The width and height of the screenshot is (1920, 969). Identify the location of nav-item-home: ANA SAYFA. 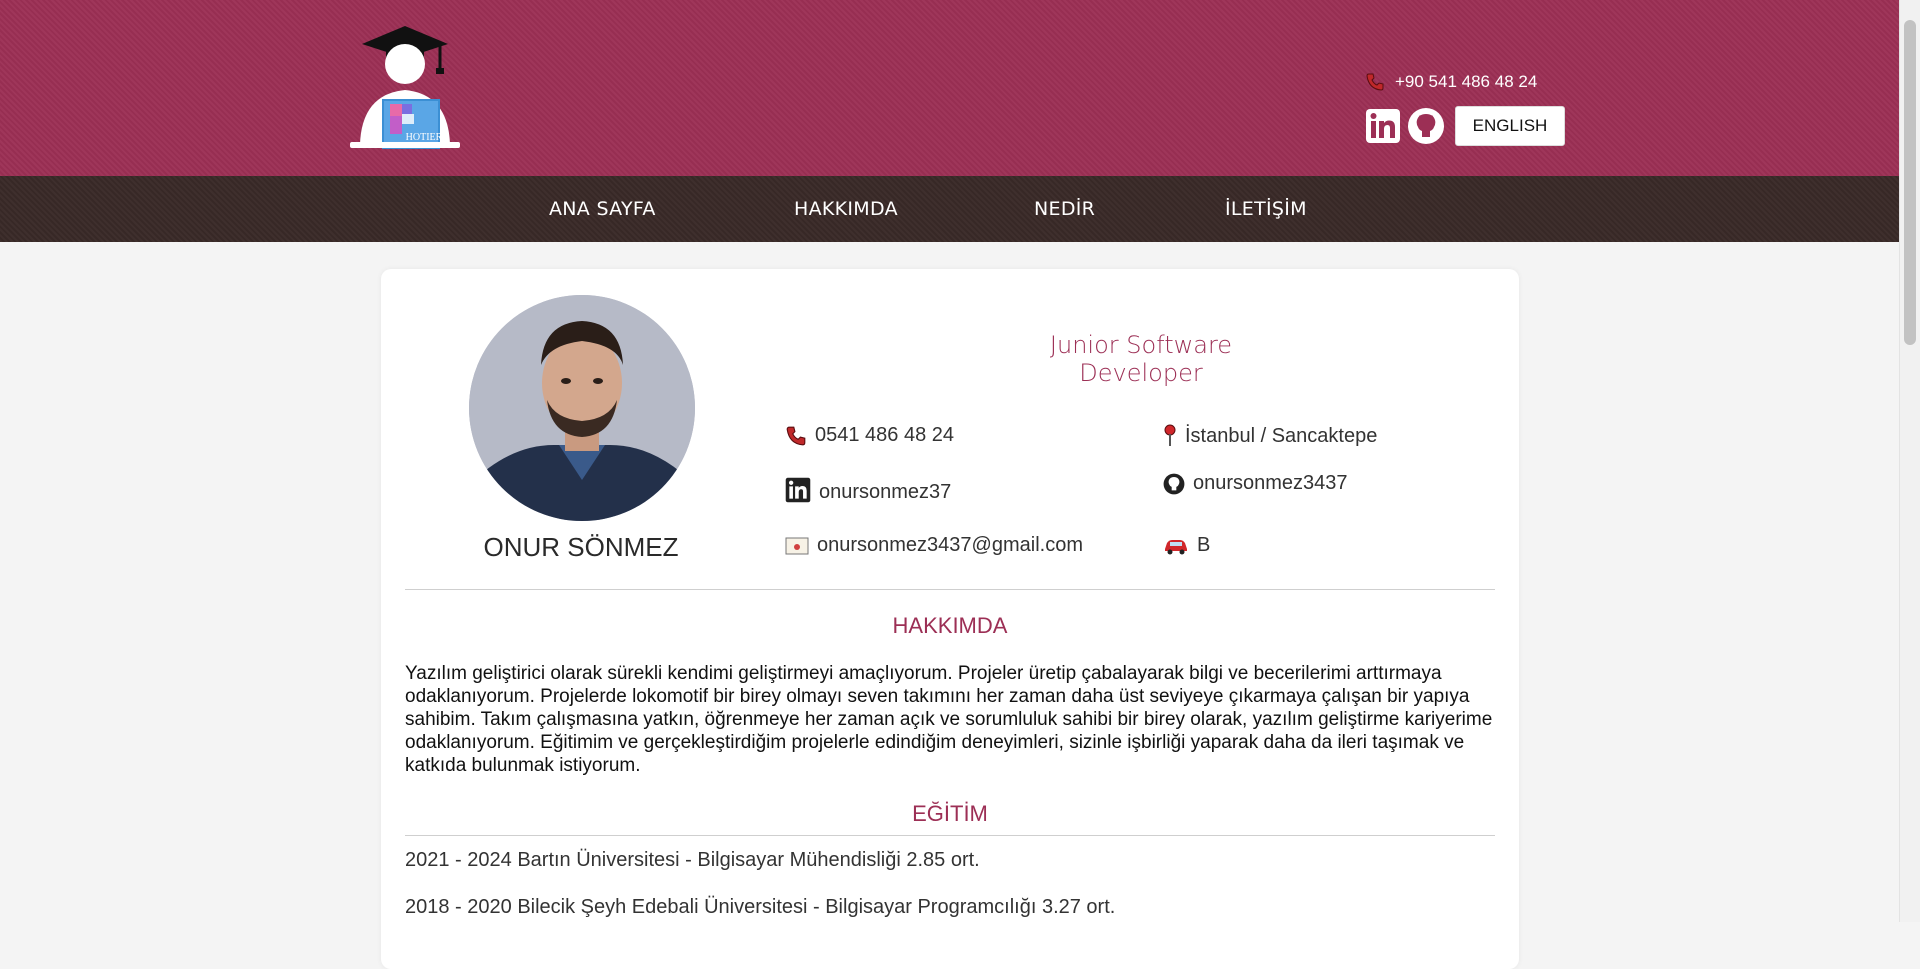
(602, 209).